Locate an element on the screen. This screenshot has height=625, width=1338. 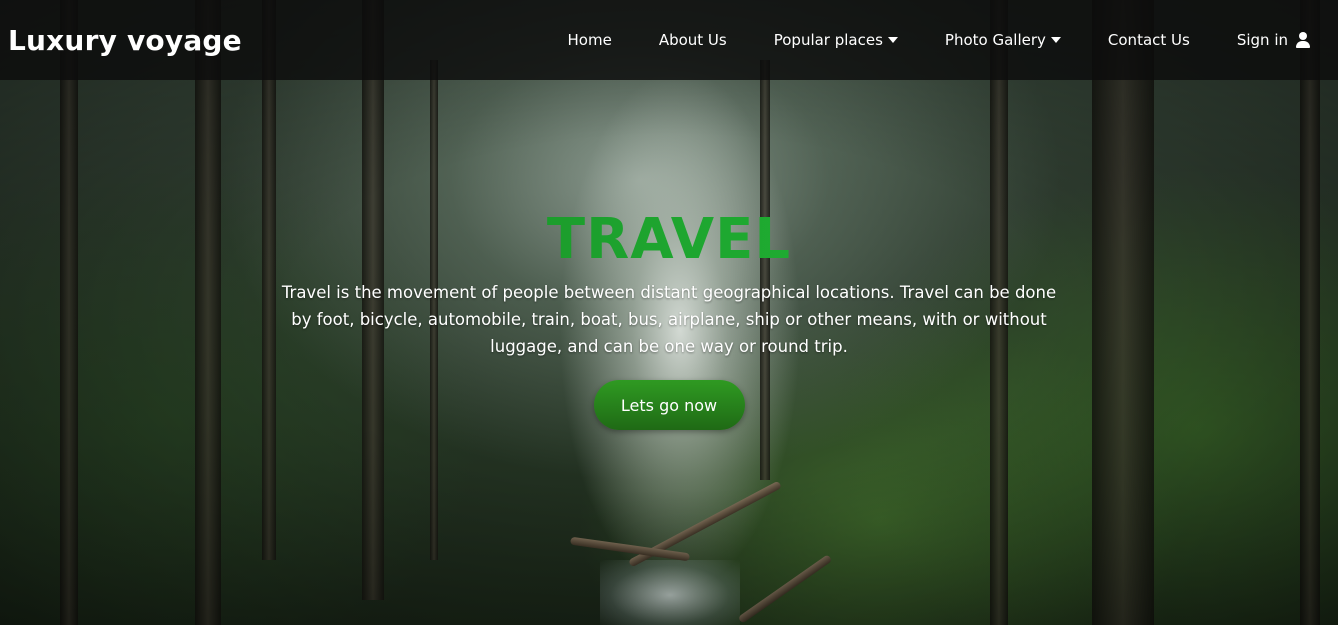
nav-photo-gallery-dropdown: Photo Gallery is located at coordinates (1003, 40).